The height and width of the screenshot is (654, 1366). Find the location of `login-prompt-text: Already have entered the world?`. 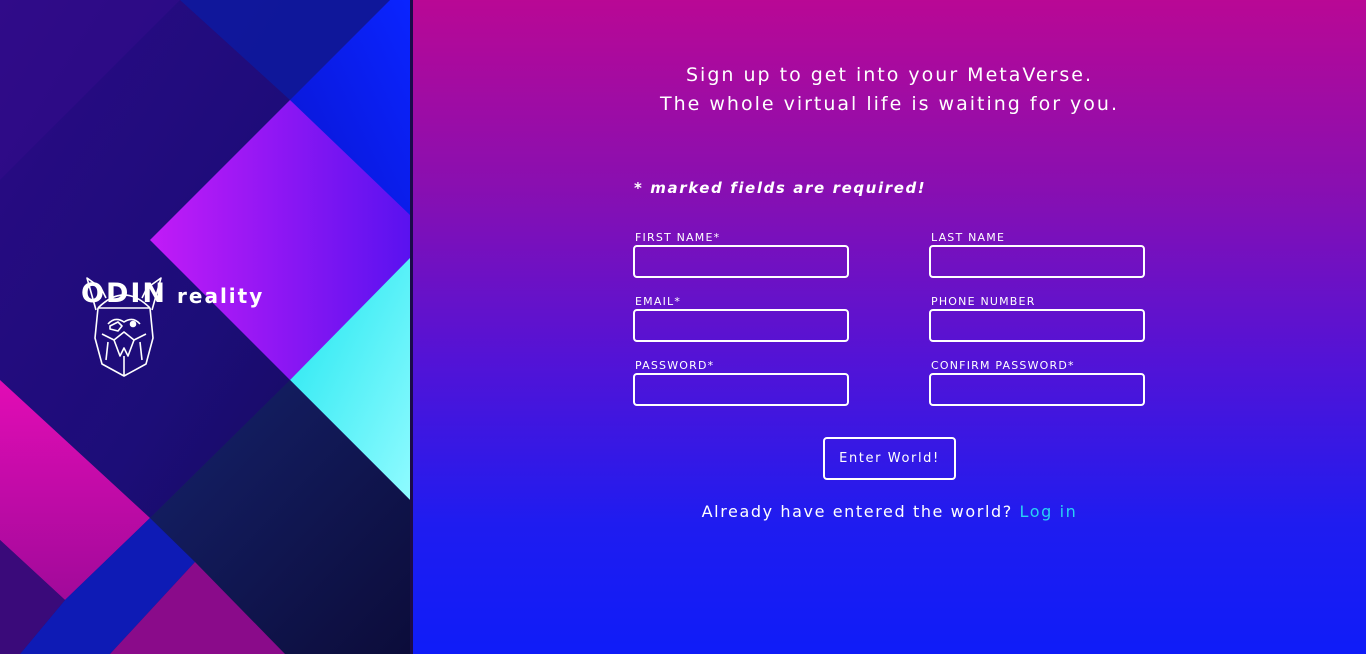

login-prompt-text: Already have entered the world? is located at coordinates (857, 511).